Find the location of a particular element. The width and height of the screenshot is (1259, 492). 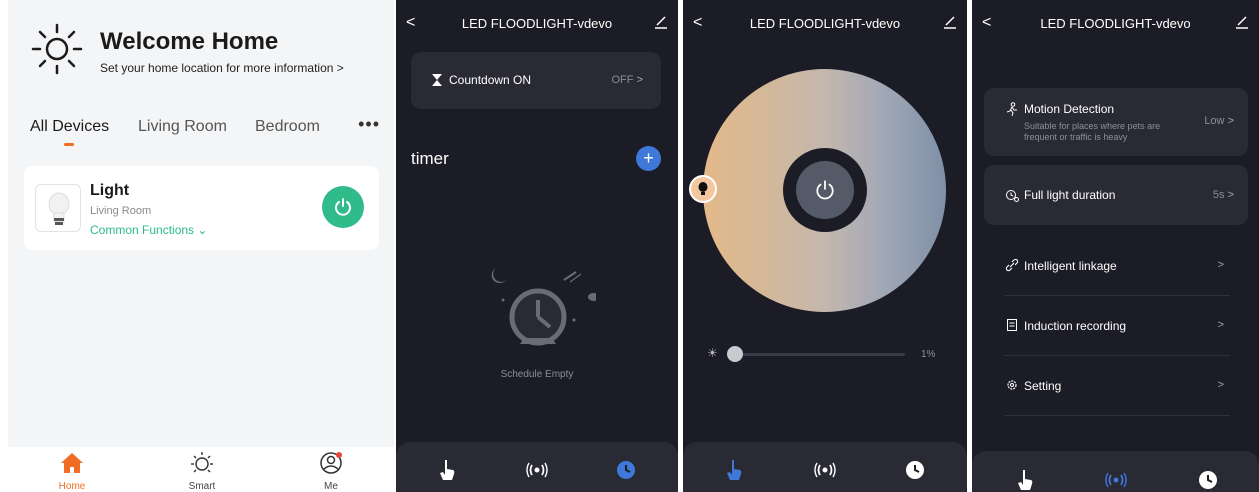

nav-home-label: Home is located at coordinates (72, 486).